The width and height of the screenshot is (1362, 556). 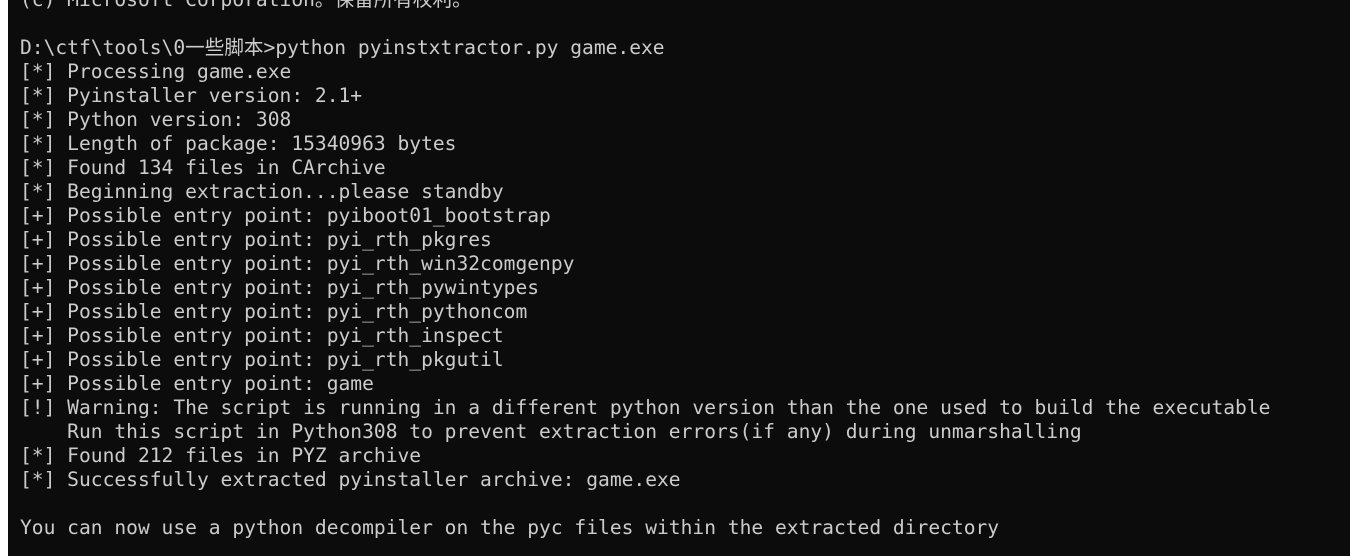 What do you see at coordinates (203, 167) in the screenshot?
I see `terminal-line: [*] Found 134 files in CArchive` at bounding box center [203, 167].